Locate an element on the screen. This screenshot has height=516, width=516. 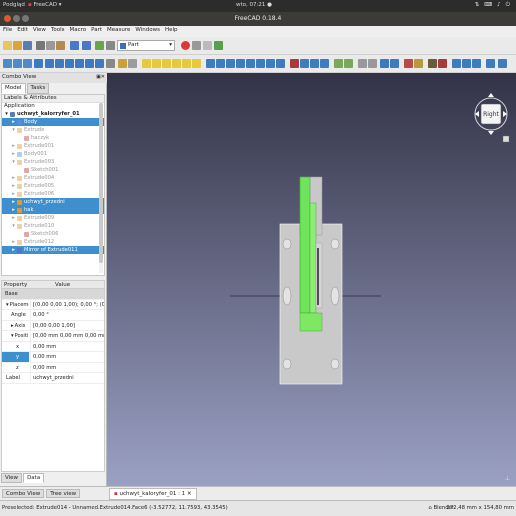
draw-style-icon is located at coordinates (27, 63).